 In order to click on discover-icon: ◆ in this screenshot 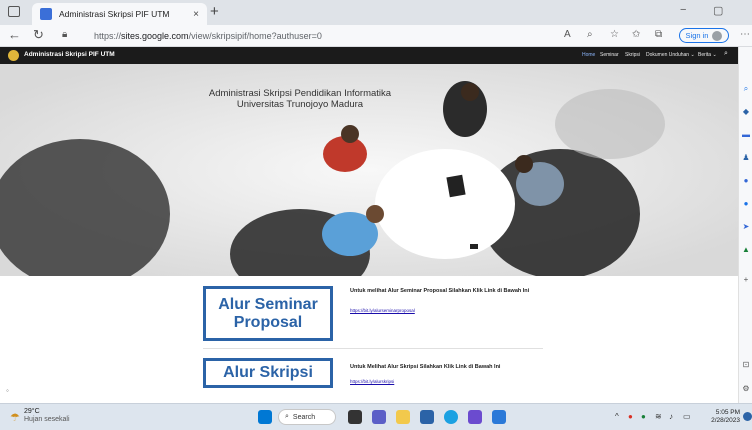, I will do `click(746, 112)`.